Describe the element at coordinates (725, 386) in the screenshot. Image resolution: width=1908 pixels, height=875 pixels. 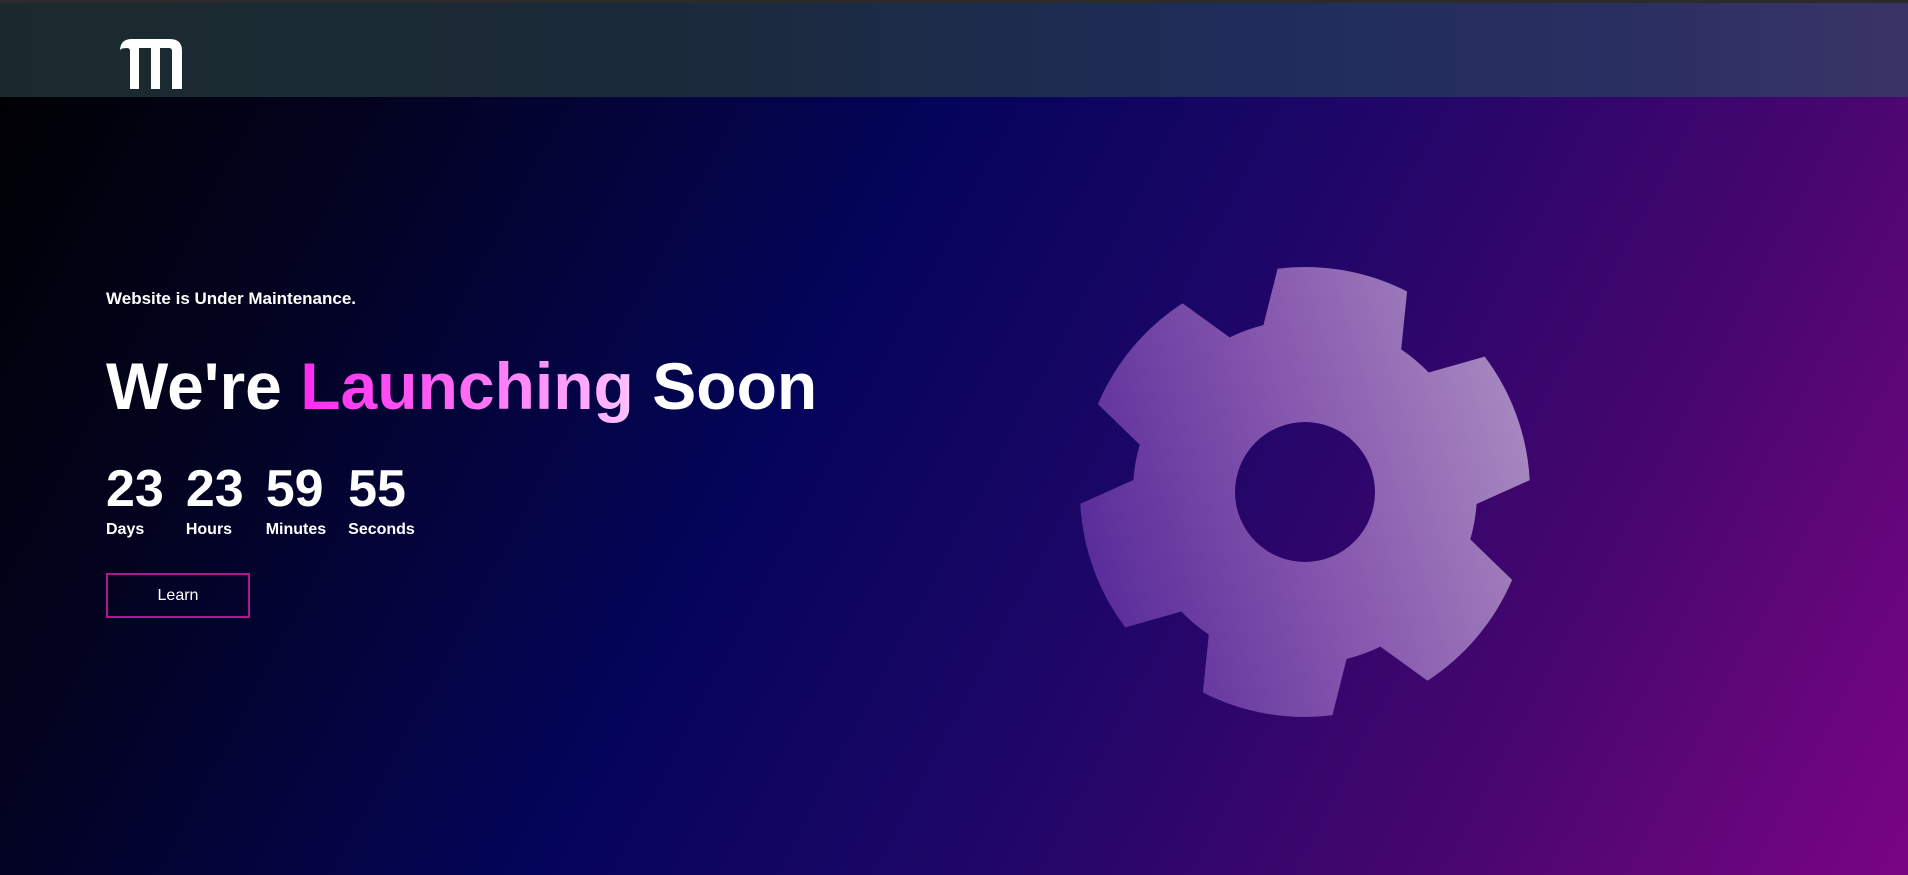
I see `headline-suffix: Soon` at that location.